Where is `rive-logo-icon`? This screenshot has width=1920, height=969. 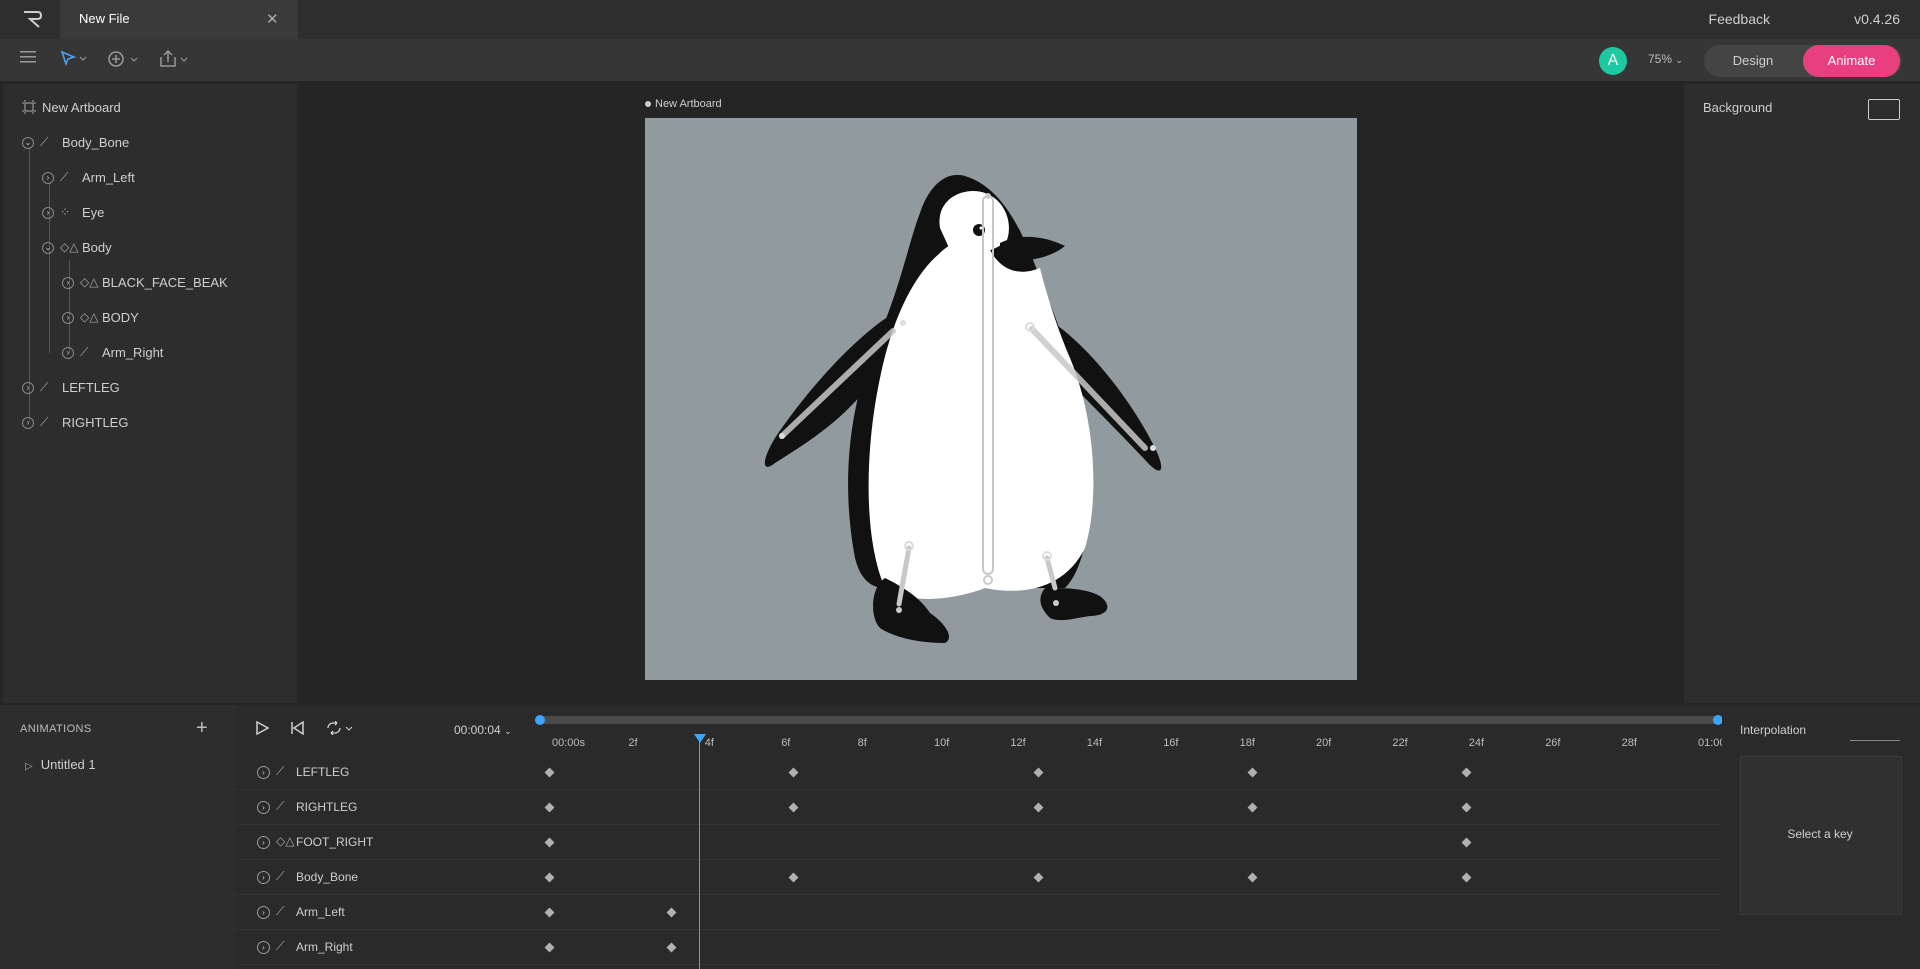
rive-logo-icon is located at coordinates (32, 19).